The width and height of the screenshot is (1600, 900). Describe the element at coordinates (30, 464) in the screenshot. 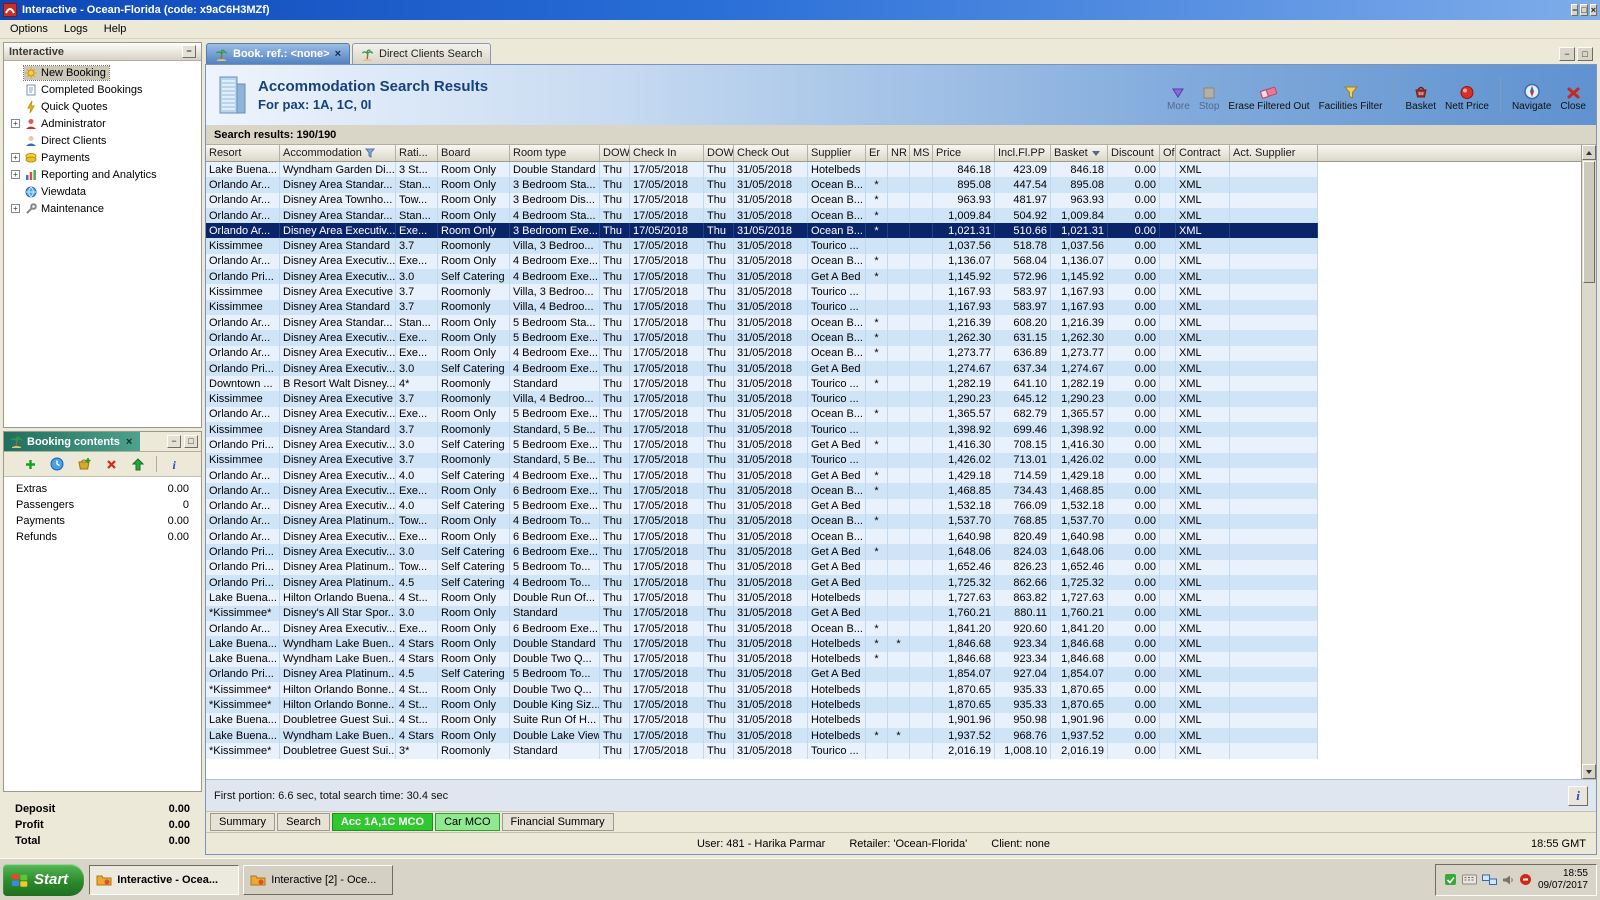

I see `add-button` at that location.